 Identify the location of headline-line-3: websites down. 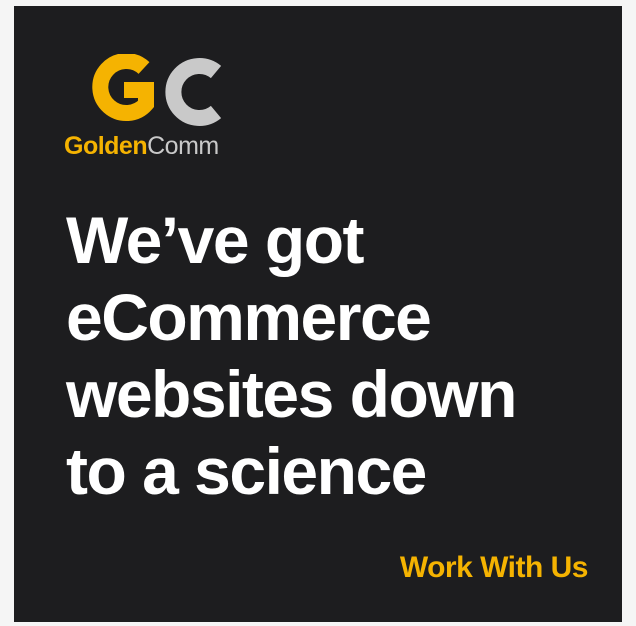
(291, 394).